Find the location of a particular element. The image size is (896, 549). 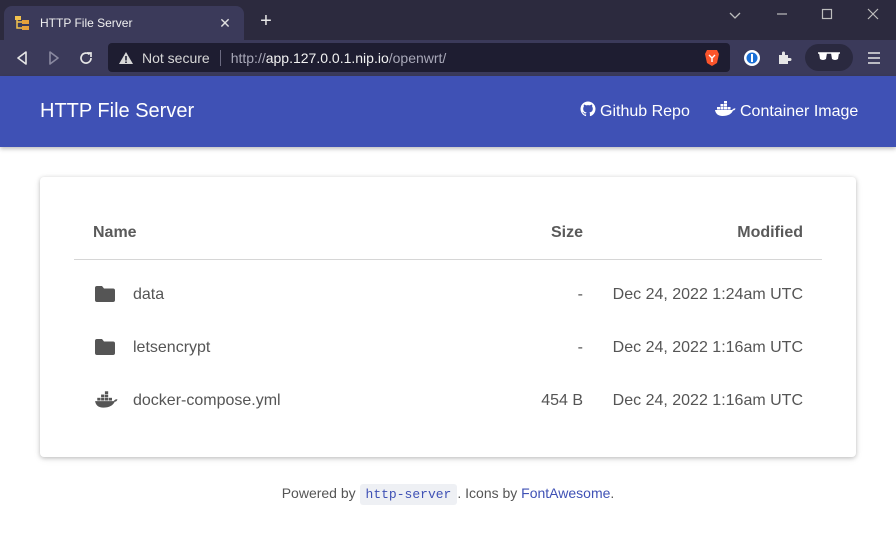

url-text: http://app.127.0.0.1.nip.io/openwrt/ is located at coordinates (339, 58).